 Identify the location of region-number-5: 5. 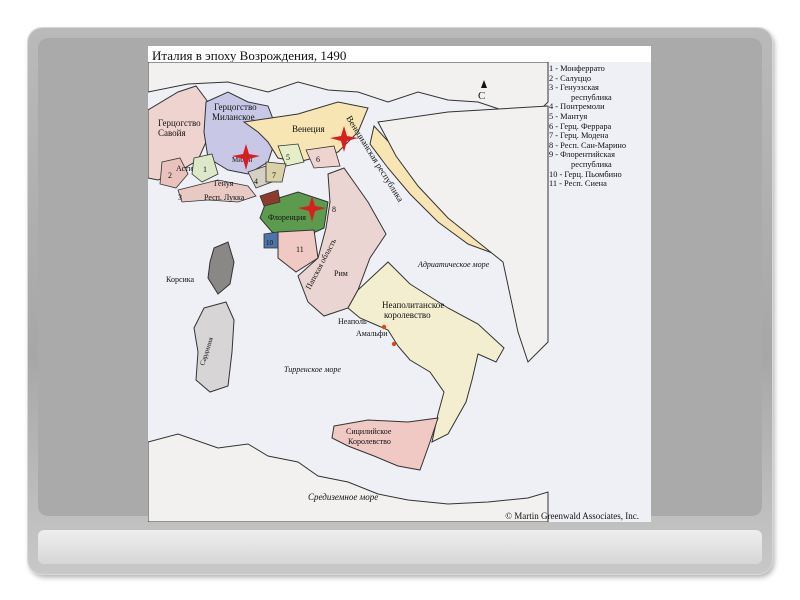
(288, 157).